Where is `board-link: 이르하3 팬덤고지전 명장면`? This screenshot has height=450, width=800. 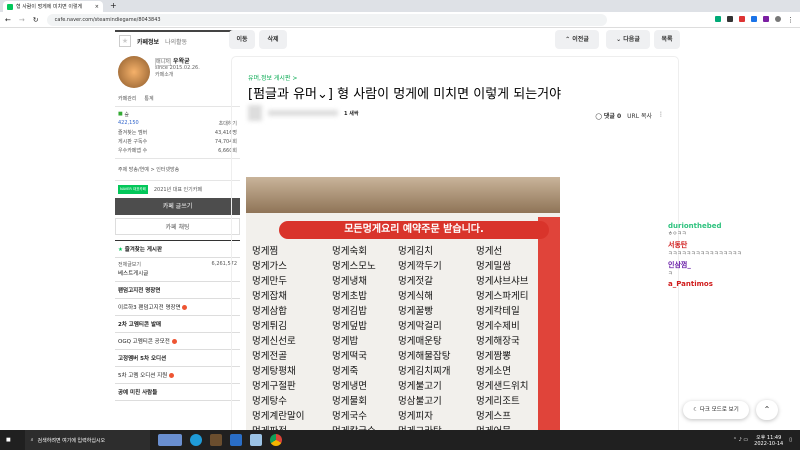
board-link: 이르하3 팬덤고지전 명장면 is located at coordinates (149, 308).